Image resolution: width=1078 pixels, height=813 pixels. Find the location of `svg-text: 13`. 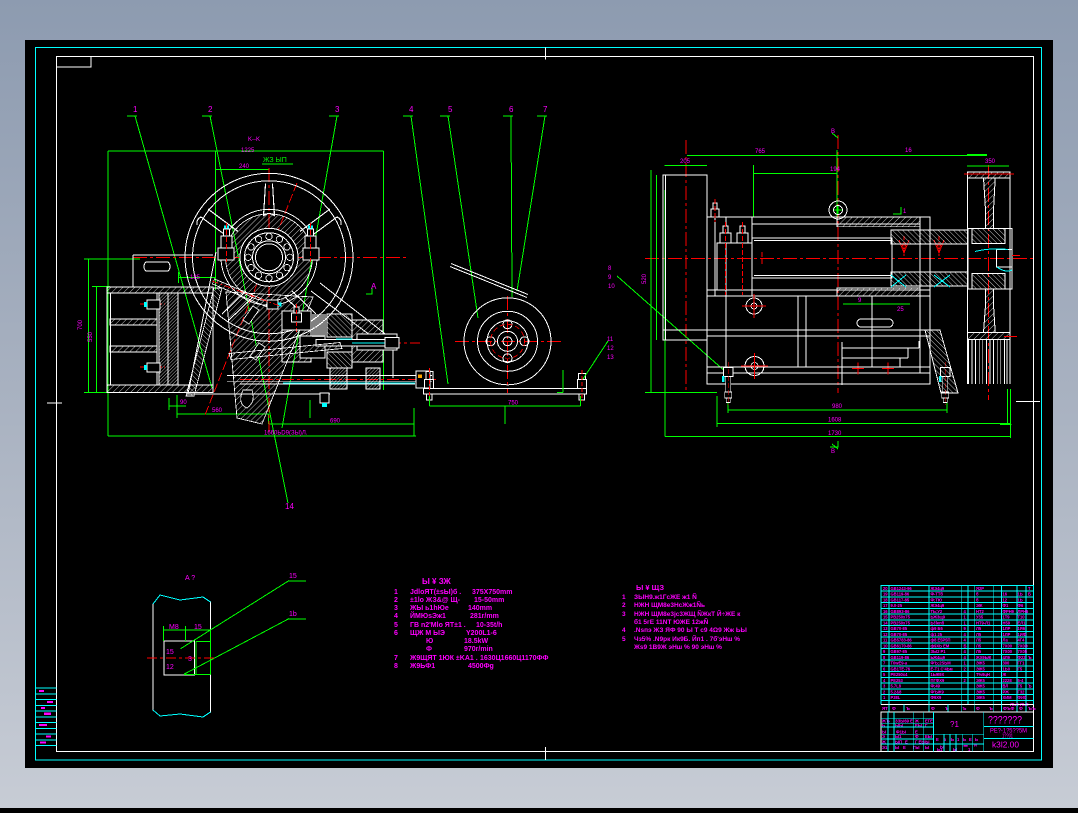

svg-text: 13 is located at coordinates (610, 358).